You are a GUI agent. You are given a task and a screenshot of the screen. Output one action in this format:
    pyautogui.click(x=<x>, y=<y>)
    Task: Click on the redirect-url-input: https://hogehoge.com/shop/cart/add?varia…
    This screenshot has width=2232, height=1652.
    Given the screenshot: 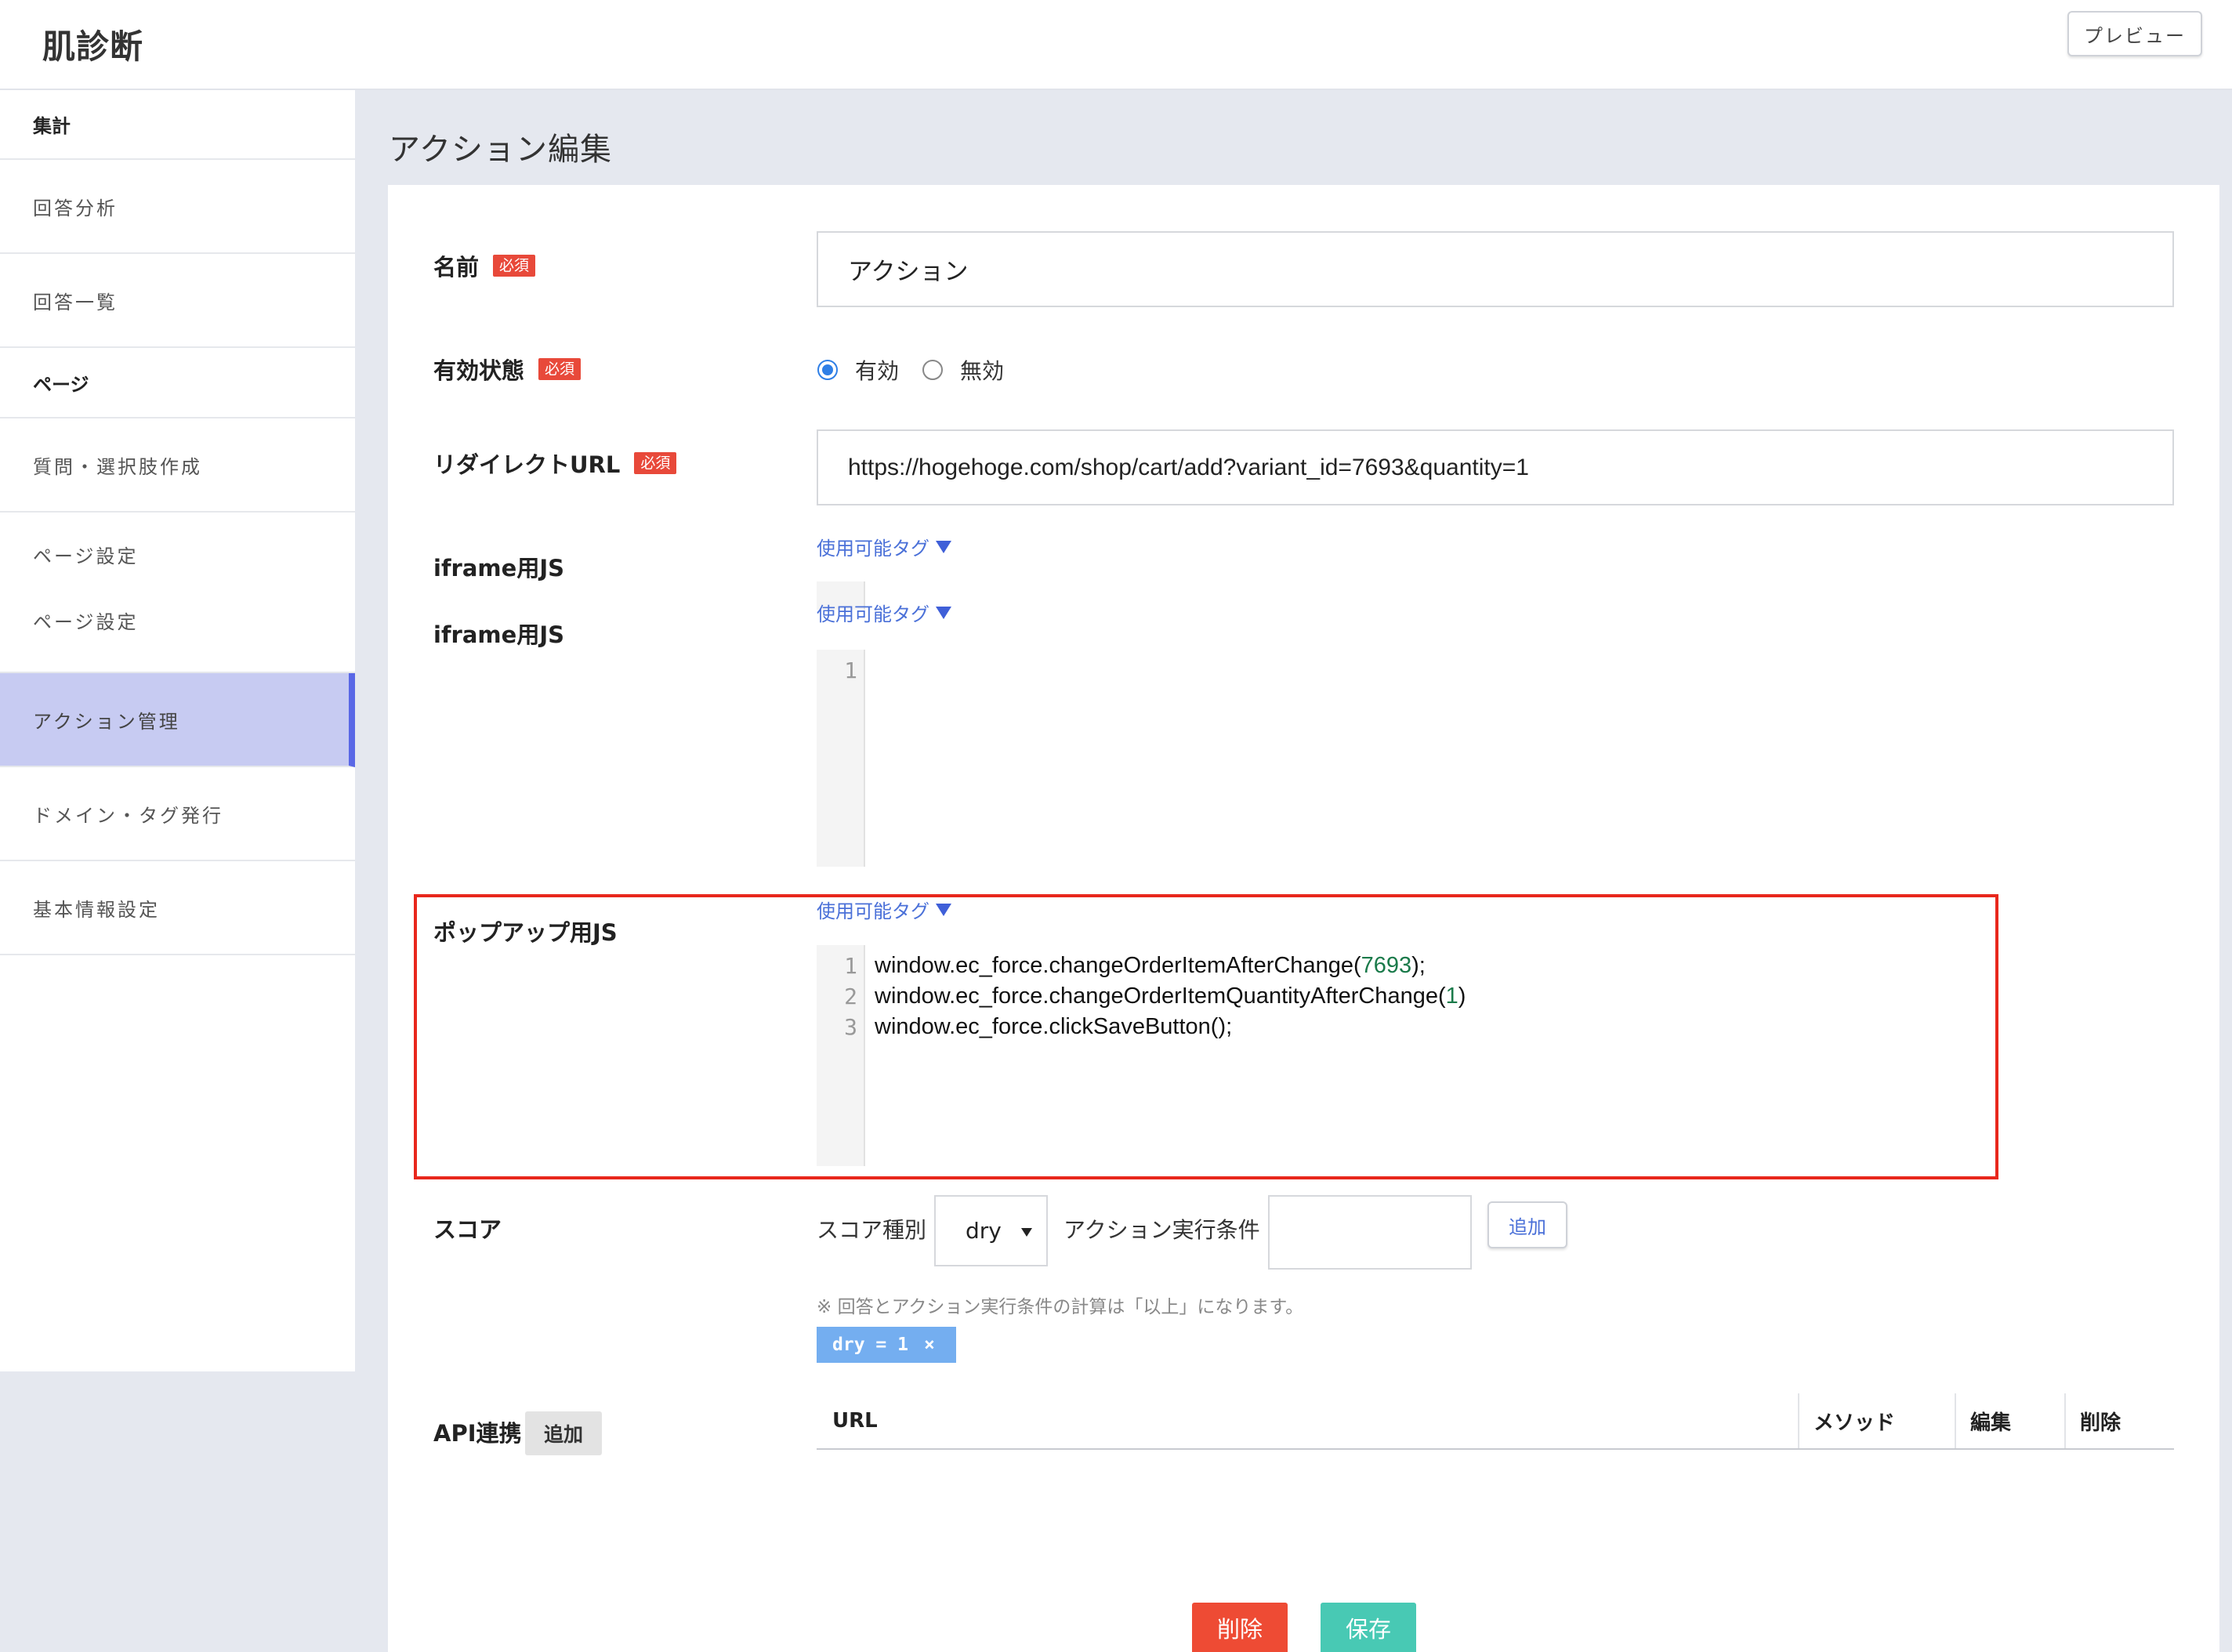 What is the action you would take?
    pyautogui.click(x=1495, y=467)
    